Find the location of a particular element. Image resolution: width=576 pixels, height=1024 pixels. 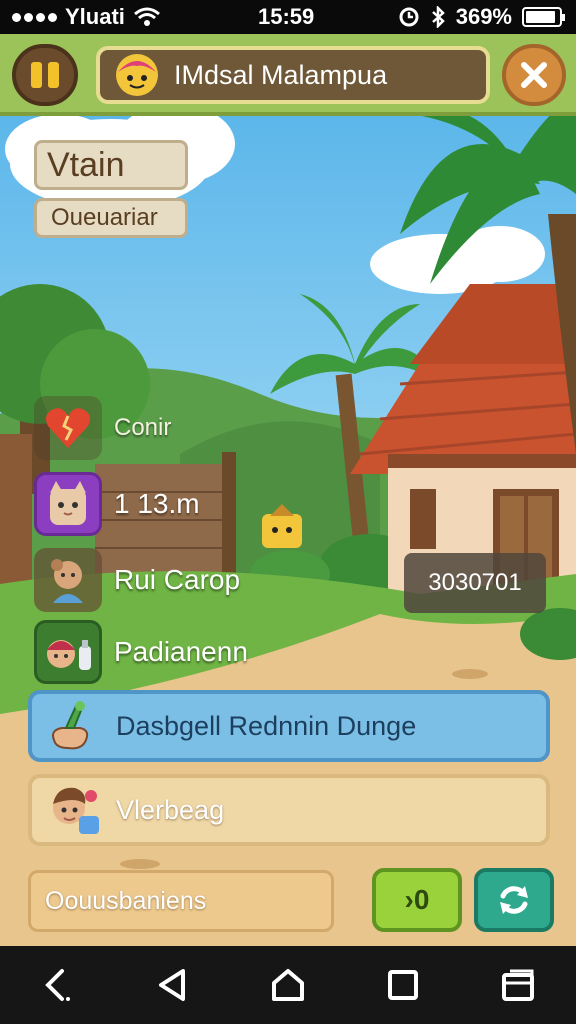

home-icon is located at coordinates (287, 985).